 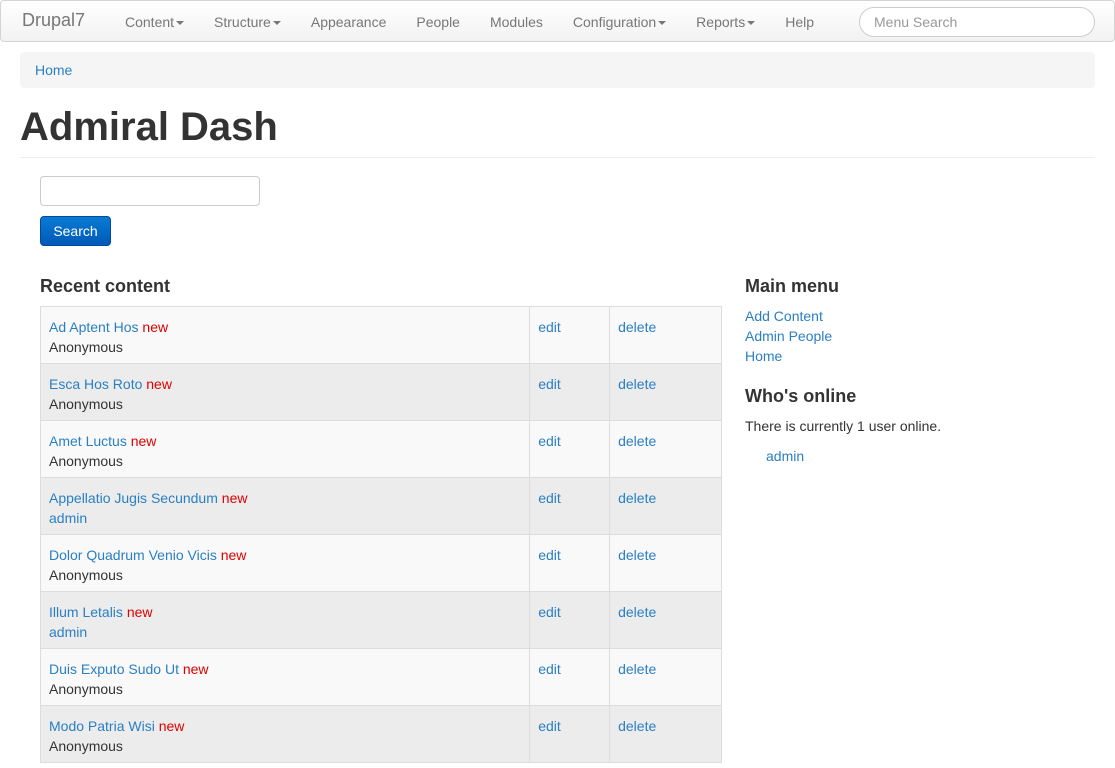 I want to click on table-row: Ad Aptent Hos new Anonymous edit delete, so click(x=380, y=335).